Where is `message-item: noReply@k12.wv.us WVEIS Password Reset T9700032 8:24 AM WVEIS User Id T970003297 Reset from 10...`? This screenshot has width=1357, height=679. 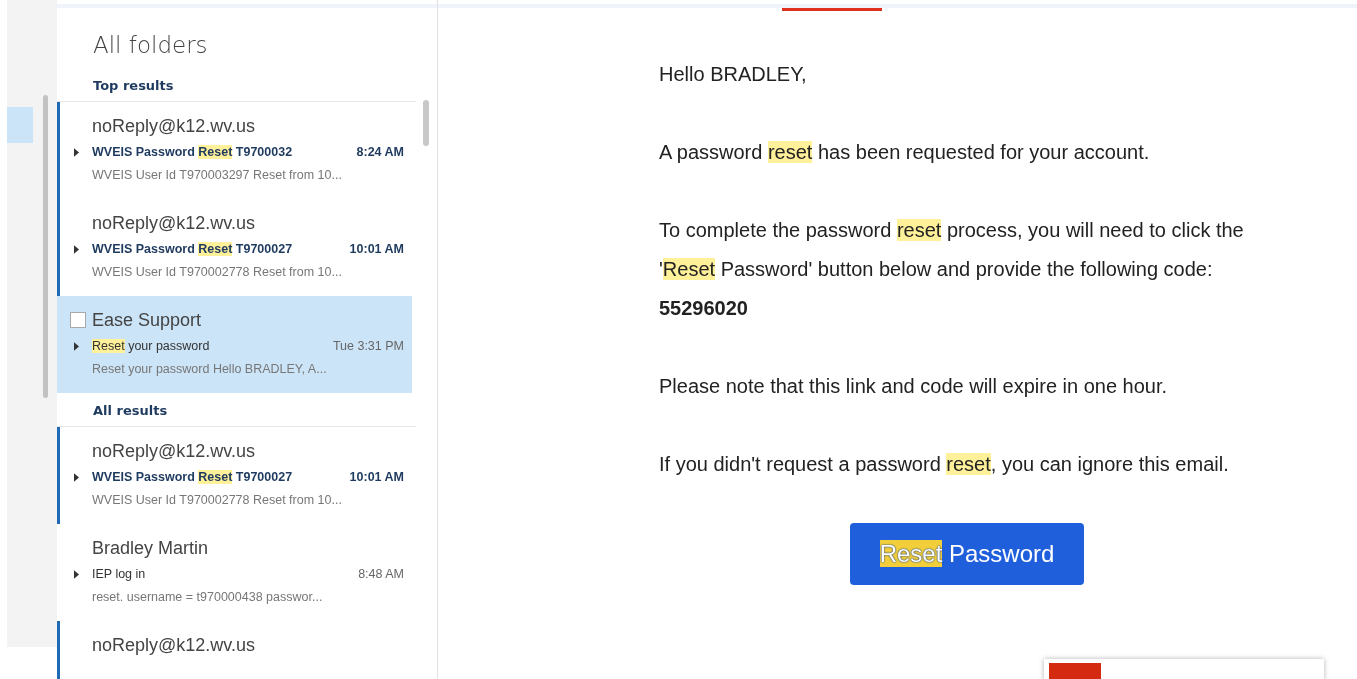 message-item: noReply@k12.wv.us WVEIS Password Reset T9700032 8:24 AM WVEIS User Id T970003297 Reset from 10... is located at coordinates (234, 150).